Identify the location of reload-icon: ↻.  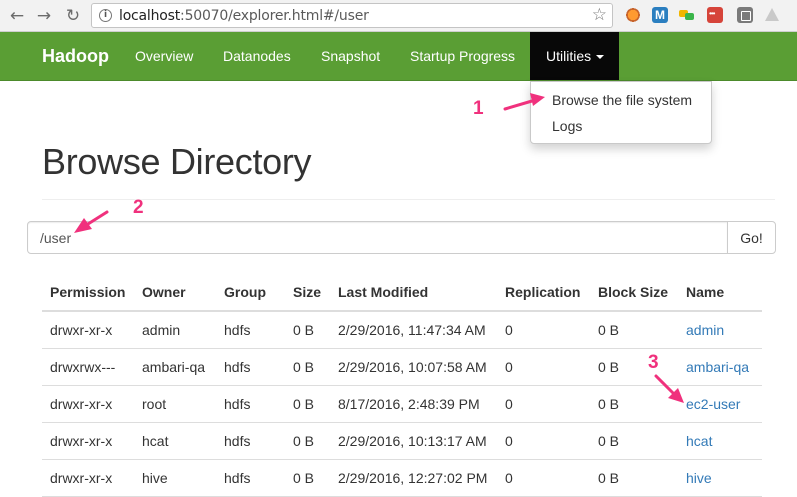
(73, 16).